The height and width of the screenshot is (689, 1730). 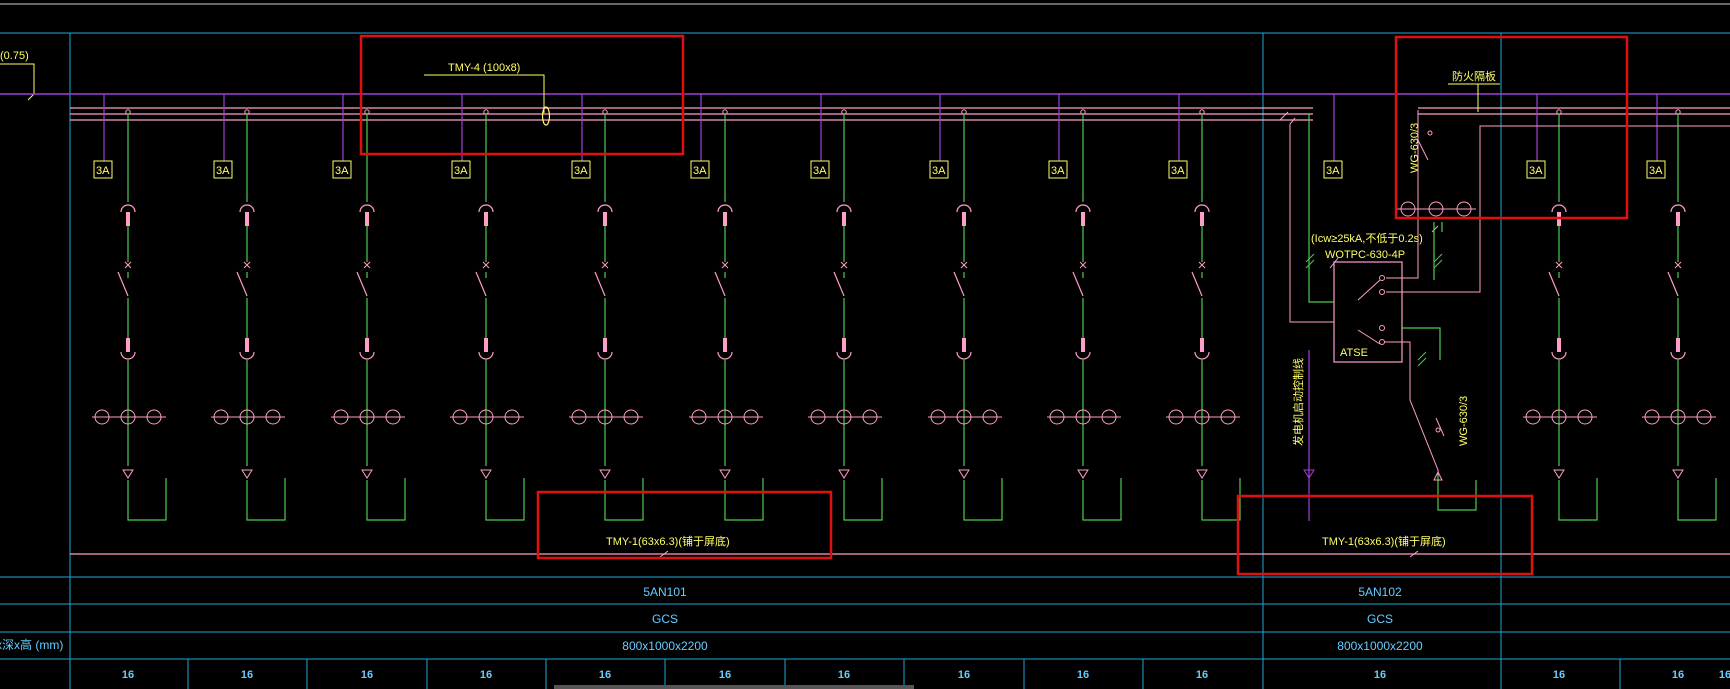 What do you see at coordinates (1298, 402) in the screenshot?
I see `generator-label: 发电机启动控制线` at bounding box center [1298, 402].